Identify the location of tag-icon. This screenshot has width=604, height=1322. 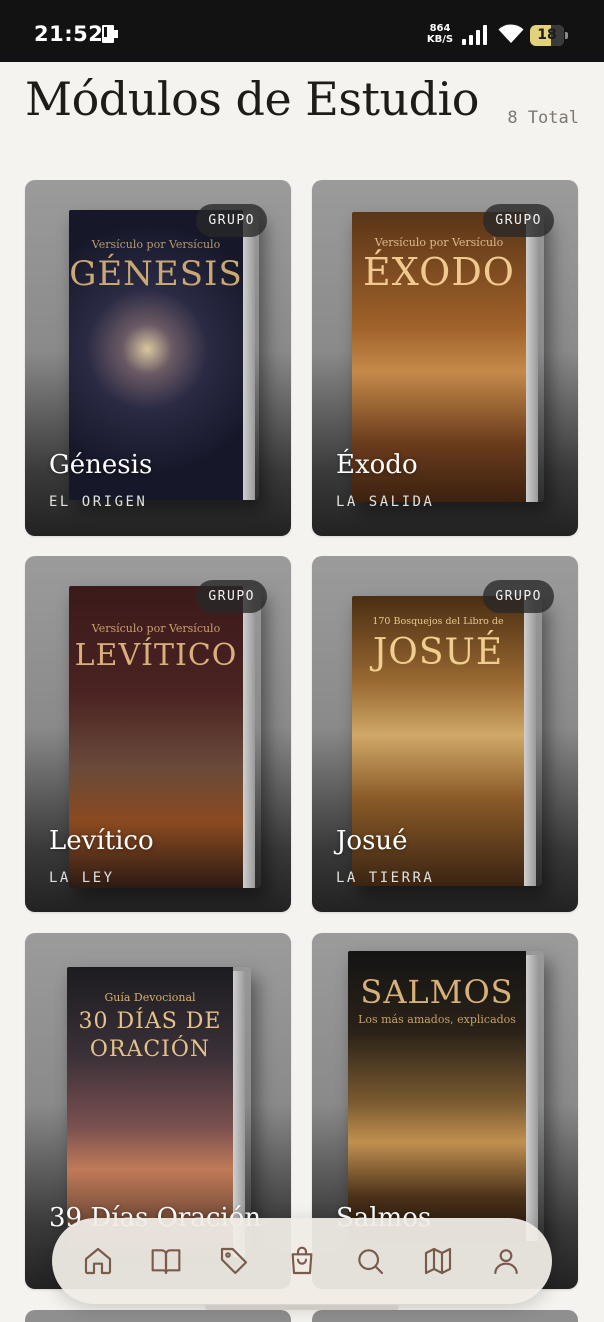
(234, 1261).